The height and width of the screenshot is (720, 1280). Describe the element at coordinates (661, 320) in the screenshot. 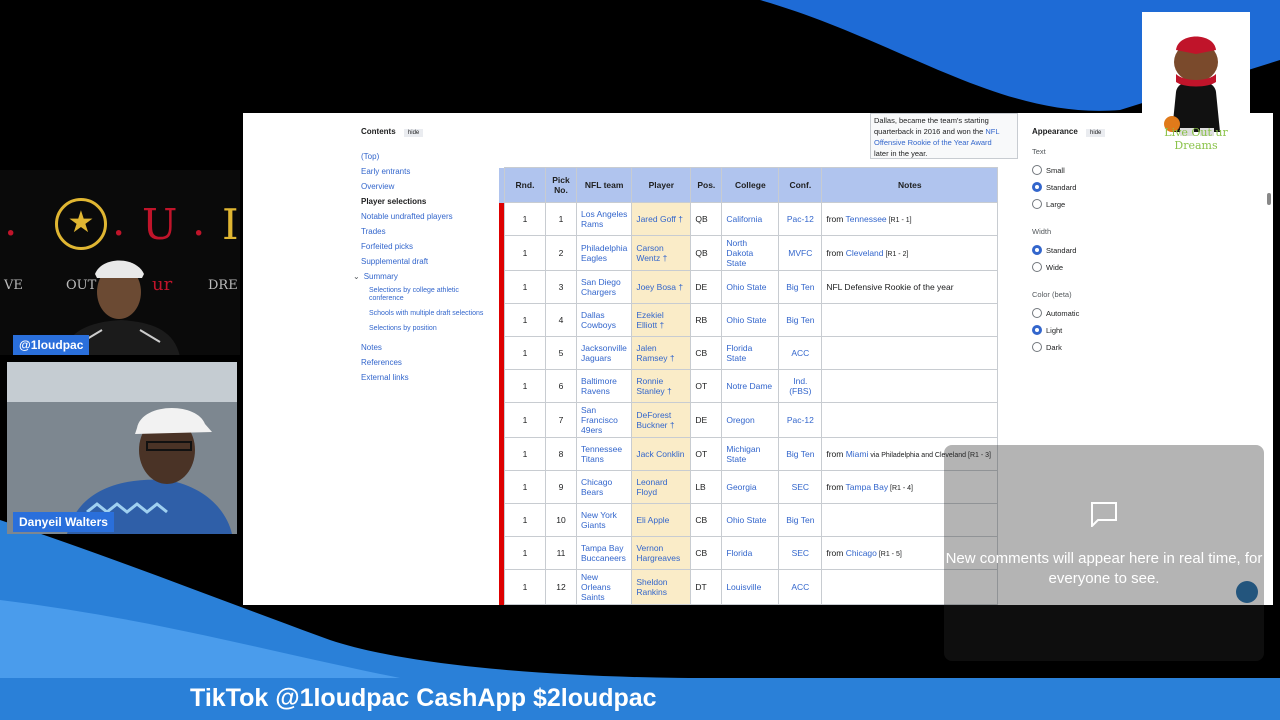

I see `cell-player: Ezekiel Elliott †` at that location.